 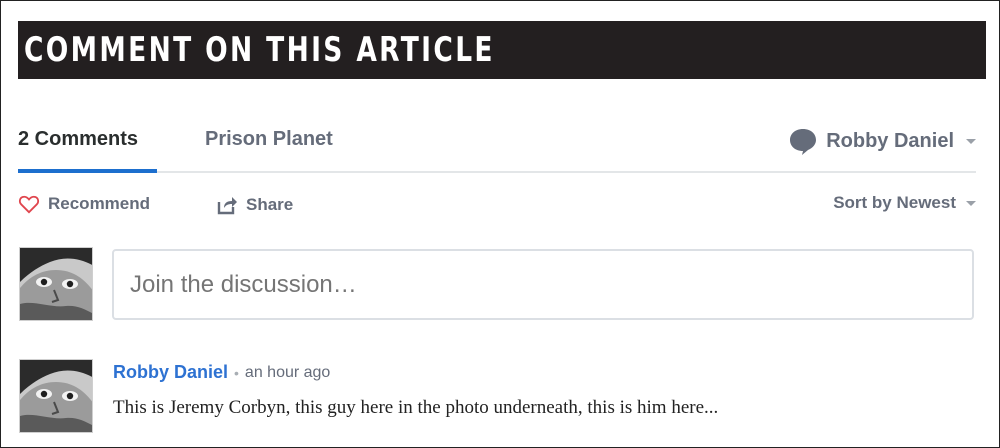 I want to click on tab-comments: 2 Comments, so click(x=78, y=139).